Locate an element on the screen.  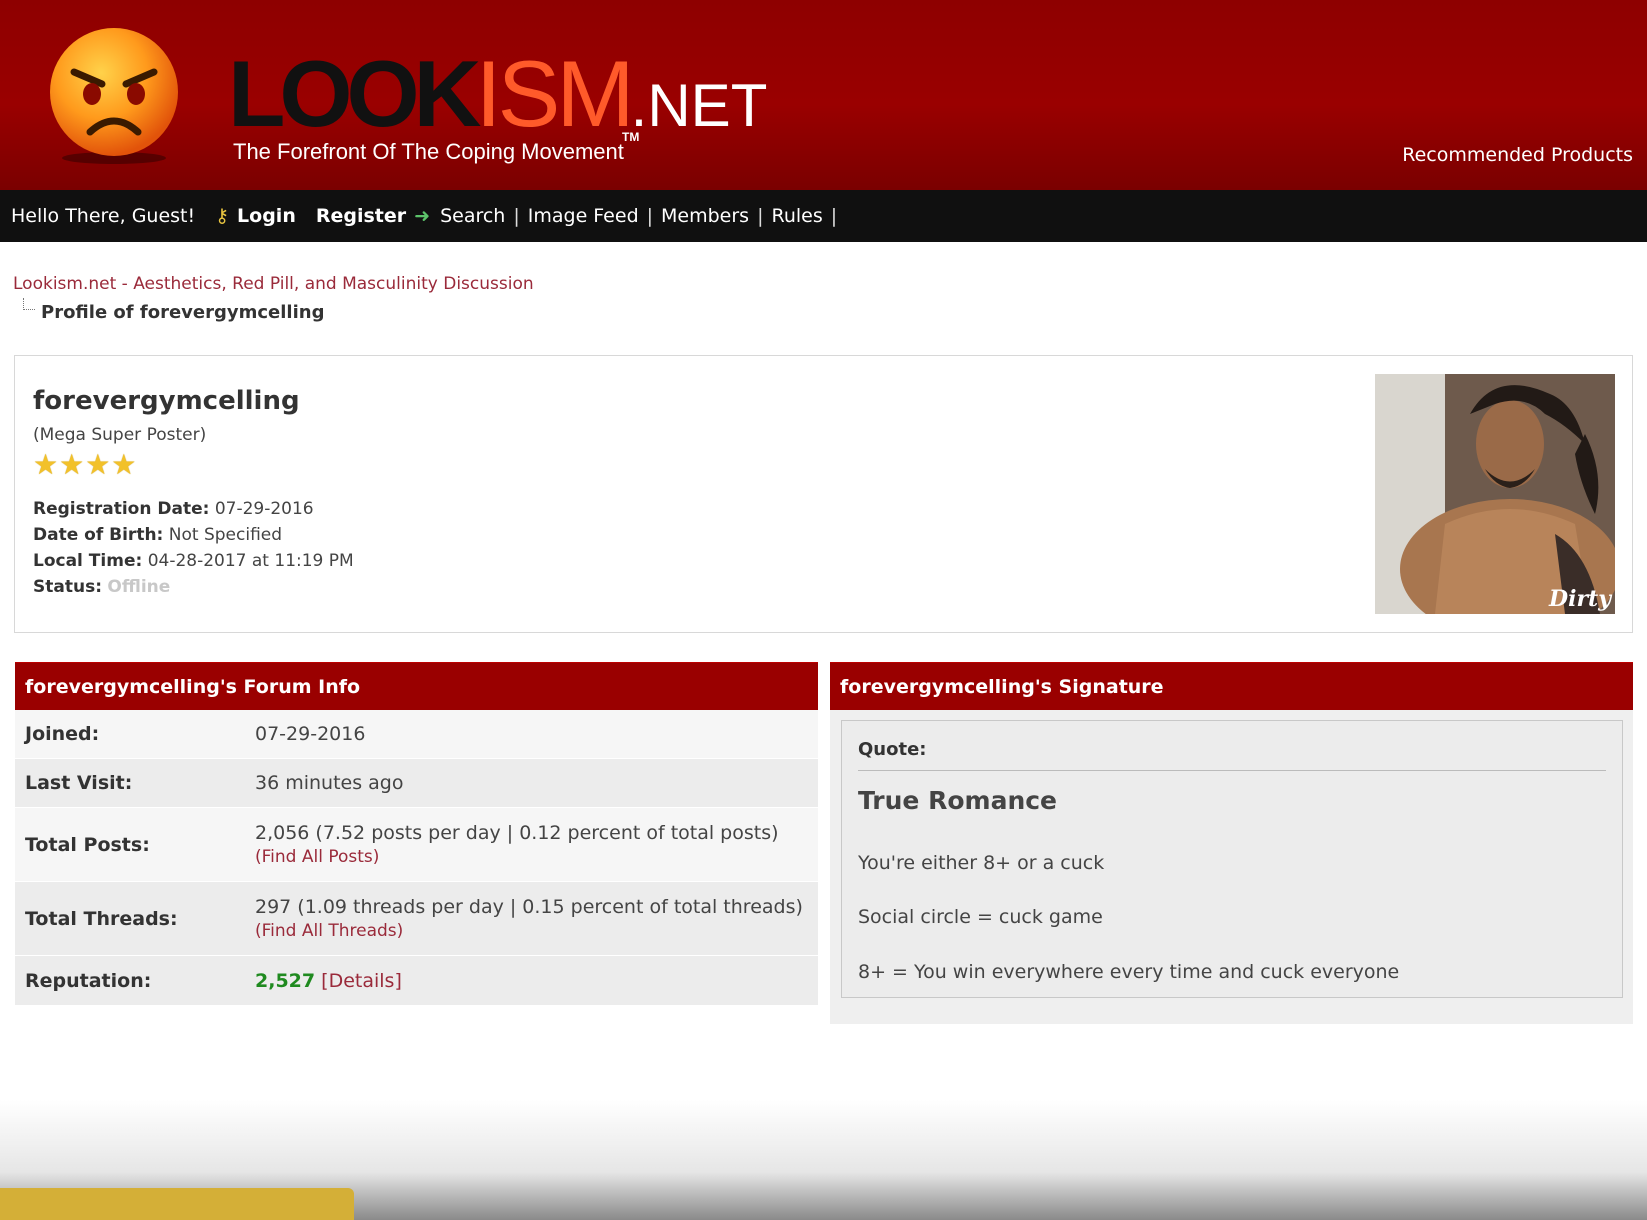
profile-username: forevergymcelling is located at coordinates (166, 401).